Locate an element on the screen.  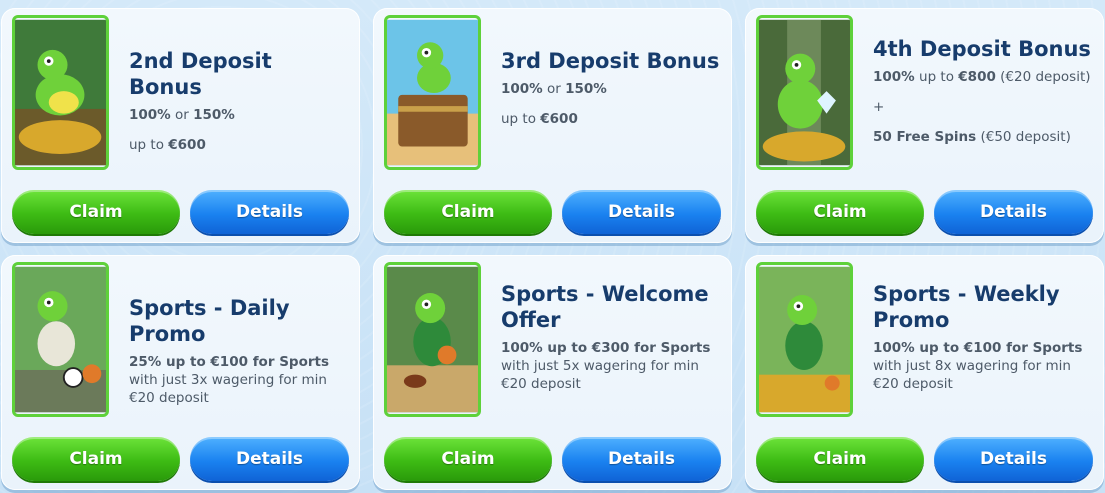
chameleon-on-coins-icon is located at coordinates (60, 92).